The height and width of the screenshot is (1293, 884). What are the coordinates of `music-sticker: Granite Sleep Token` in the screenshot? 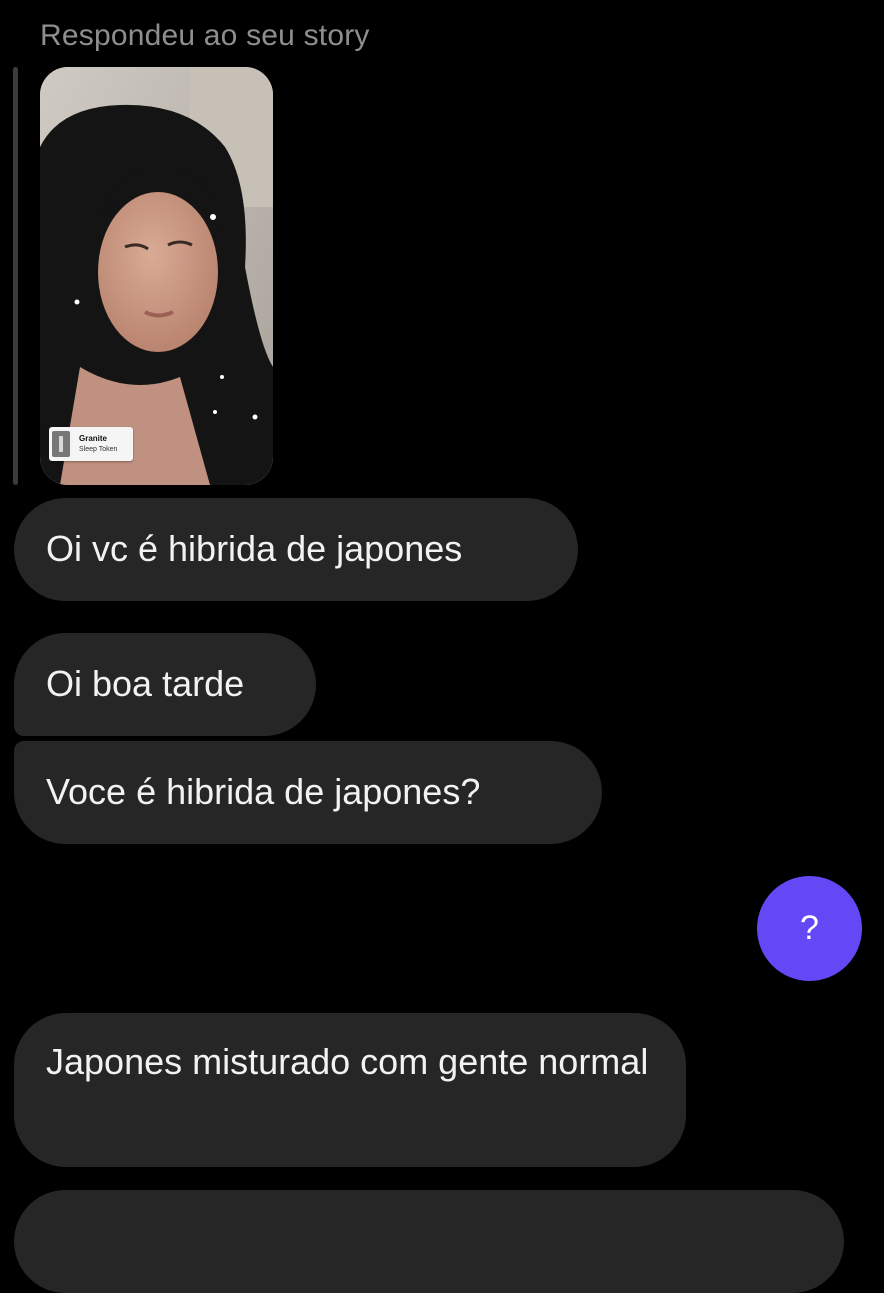 It's located at (91, 444).